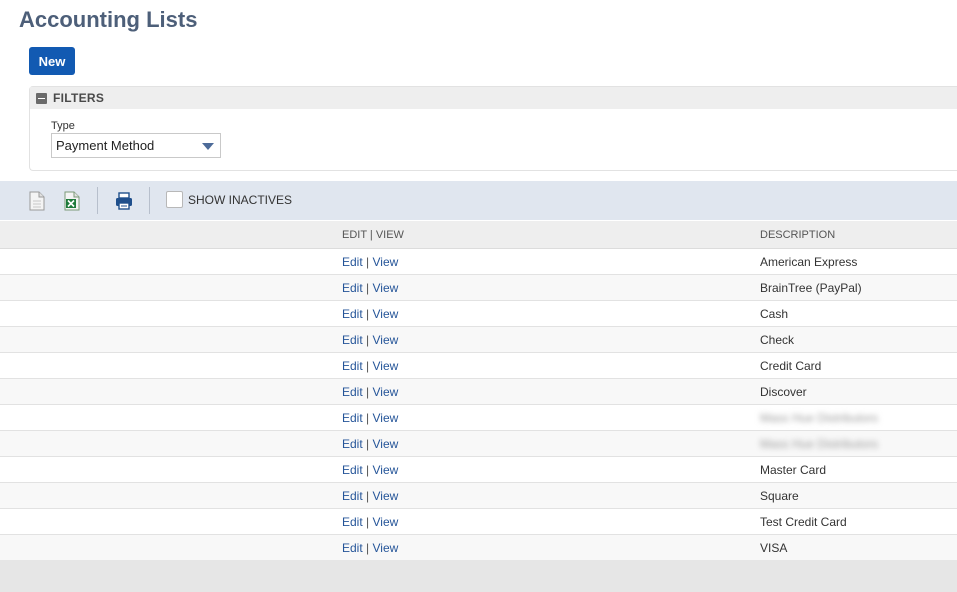 This screenshot has width=957, height=592. What do you see at coordinates (478, 366) in the screenshot?
I see `table-row: Edit | View Credit Card` at bounding box center [478, 366].